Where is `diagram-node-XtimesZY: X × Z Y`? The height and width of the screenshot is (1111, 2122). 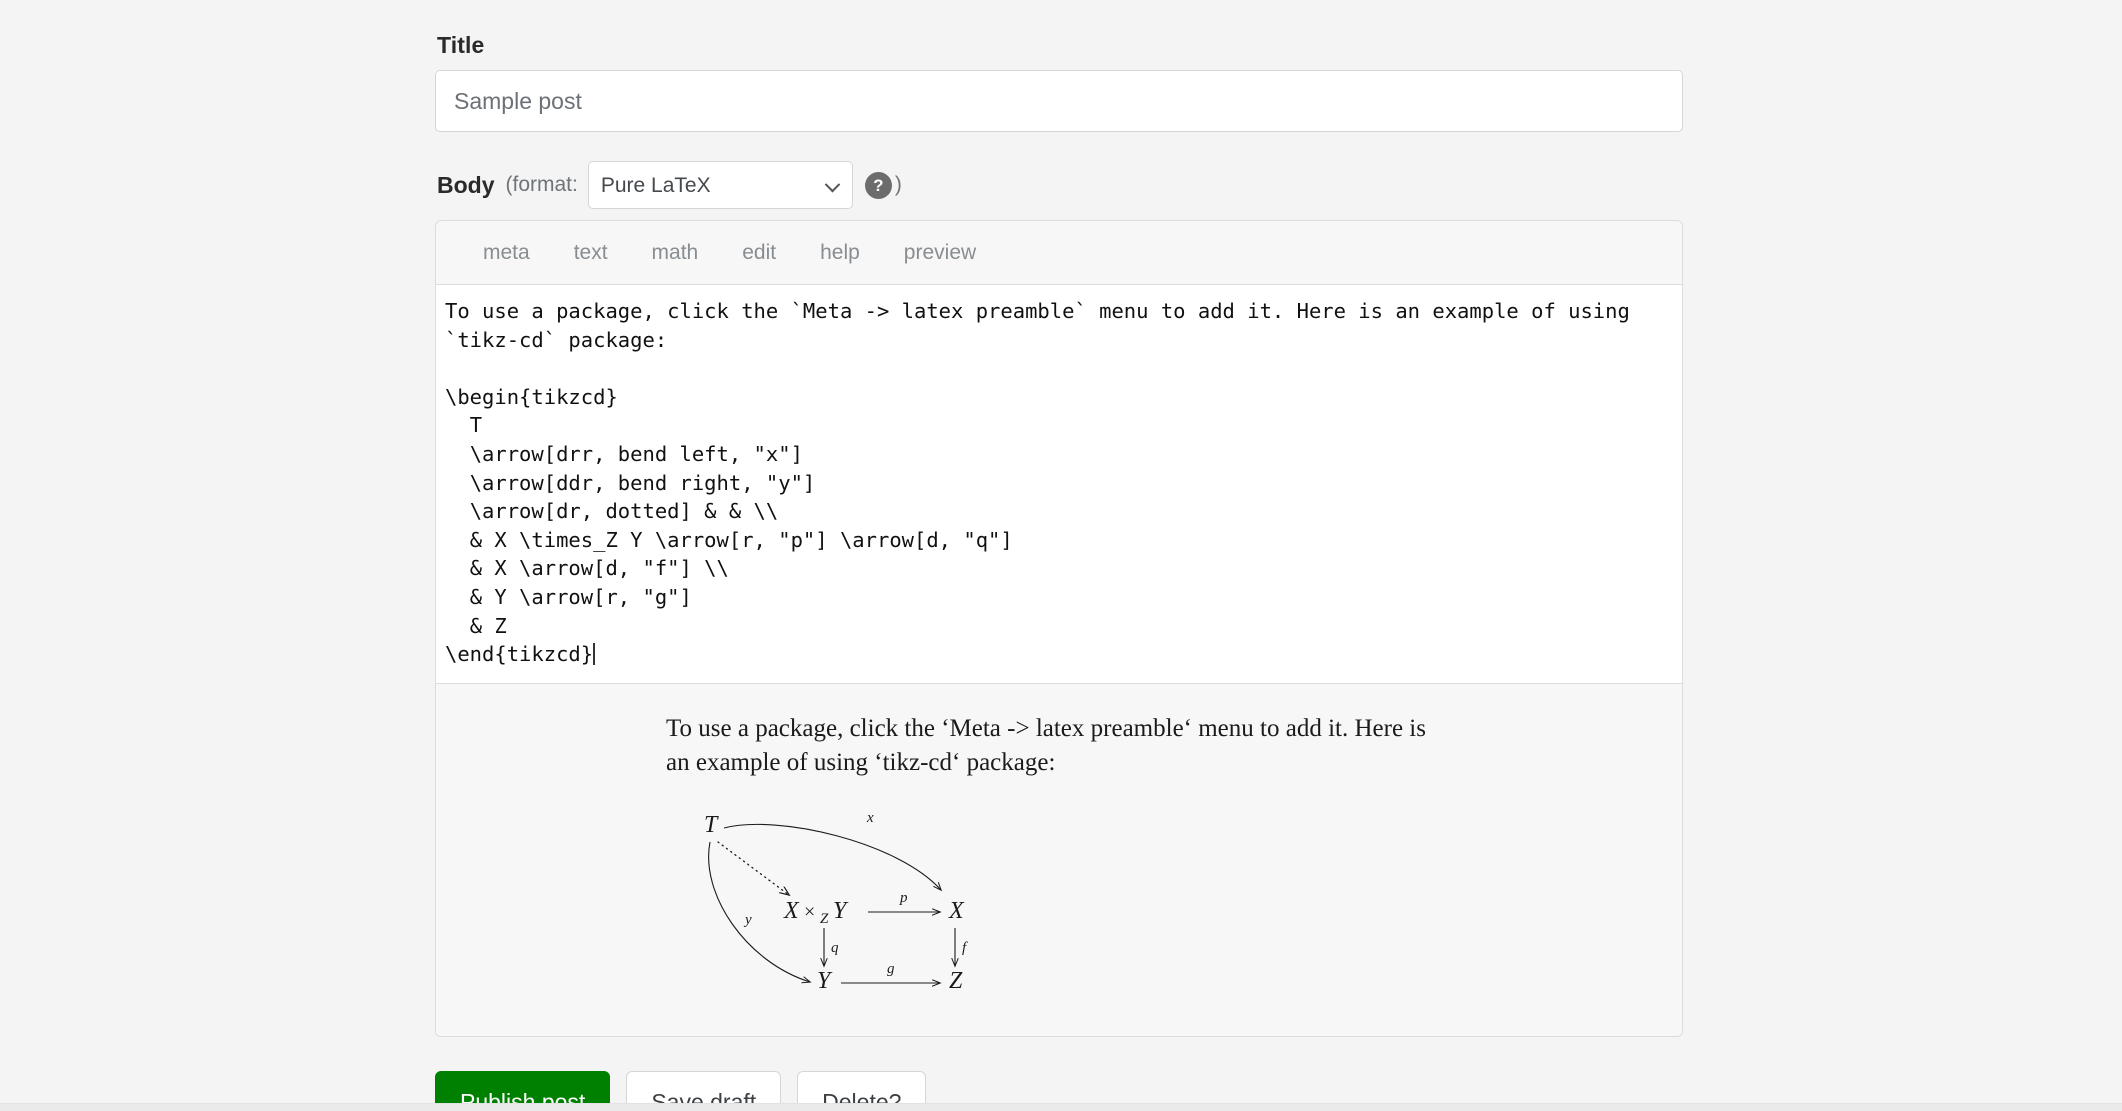 diagram-node-XtimesZY: X × Z Y is located at coordinates (816, 912).